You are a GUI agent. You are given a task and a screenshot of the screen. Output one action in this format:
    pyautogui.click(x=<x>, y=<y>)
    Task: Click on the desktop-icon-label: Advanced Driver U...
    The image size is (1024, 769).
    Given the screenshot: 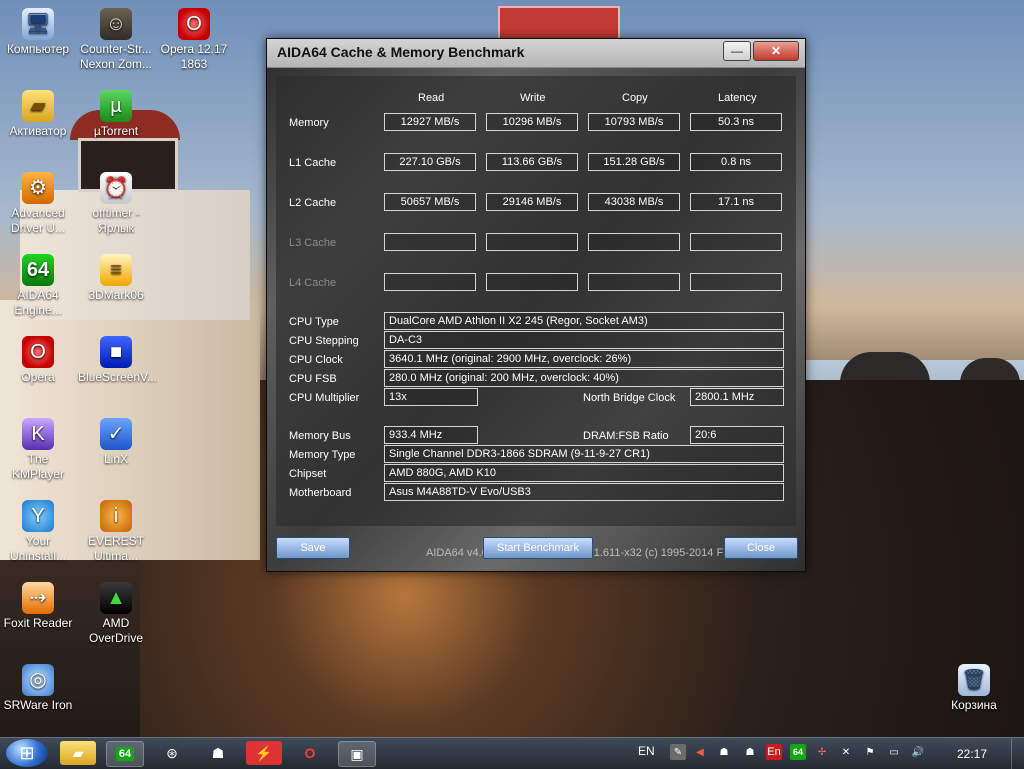 What is the action you would take?
    pyautogui.click(x=38, y=220)
    